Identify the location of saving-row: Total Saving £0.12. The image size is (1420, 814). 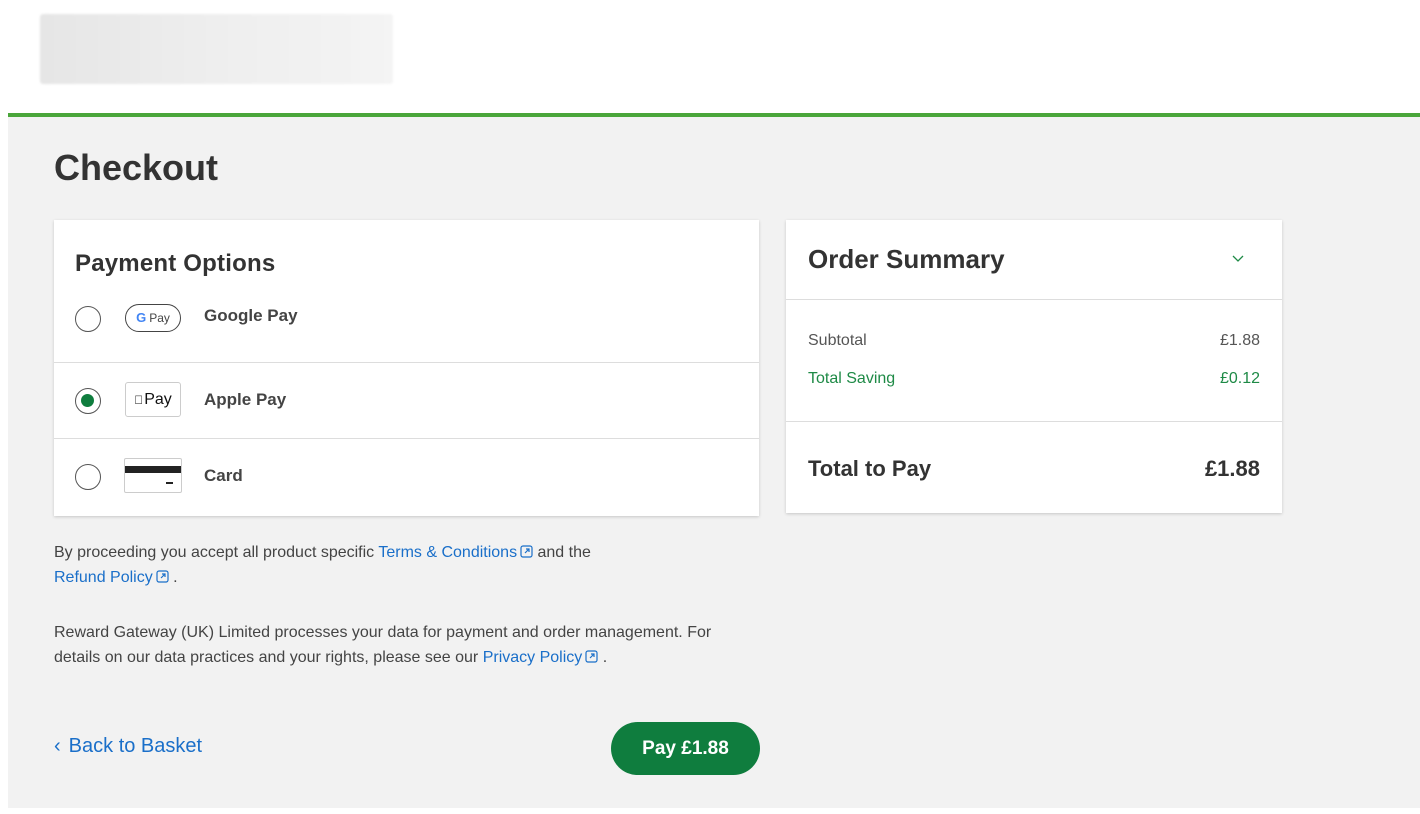
(1034, 379).